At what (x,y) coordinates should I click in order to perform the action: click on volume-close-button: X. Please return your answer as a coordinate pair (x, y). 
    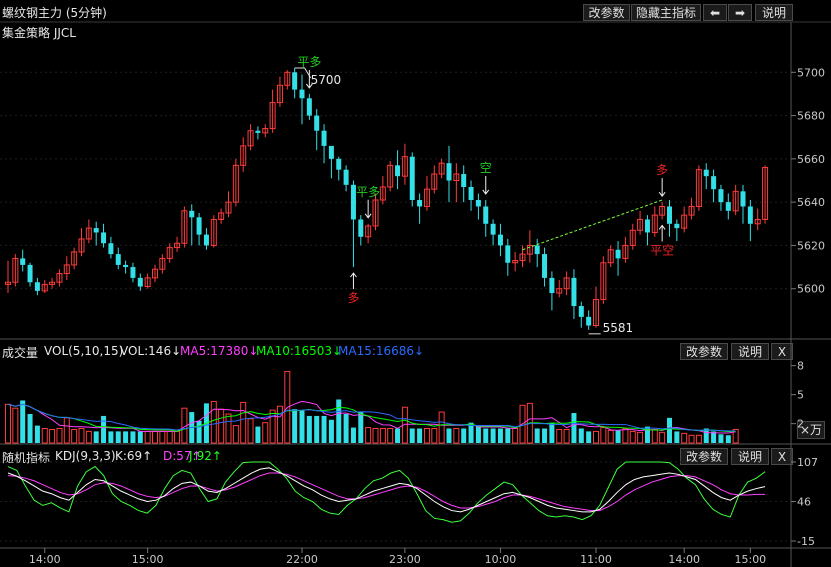
    Looking at the image, I should click on (782, 351).